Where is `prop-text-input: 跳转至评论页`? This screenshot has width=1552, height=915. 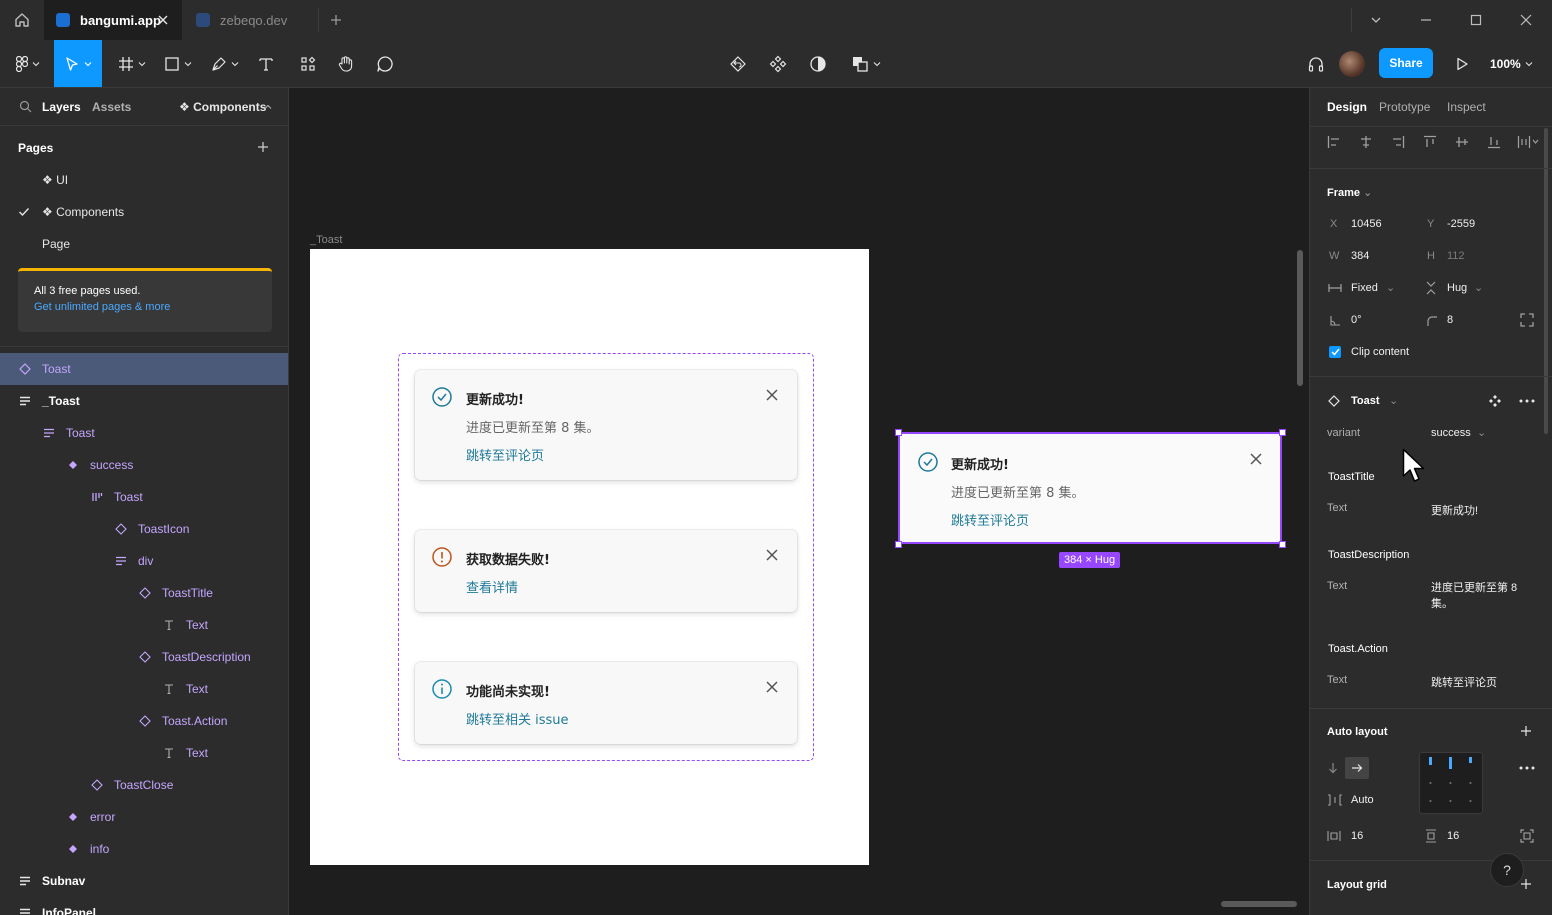
prop-text-input: 跳转至评论页 is located at coordinates (1464, 682).